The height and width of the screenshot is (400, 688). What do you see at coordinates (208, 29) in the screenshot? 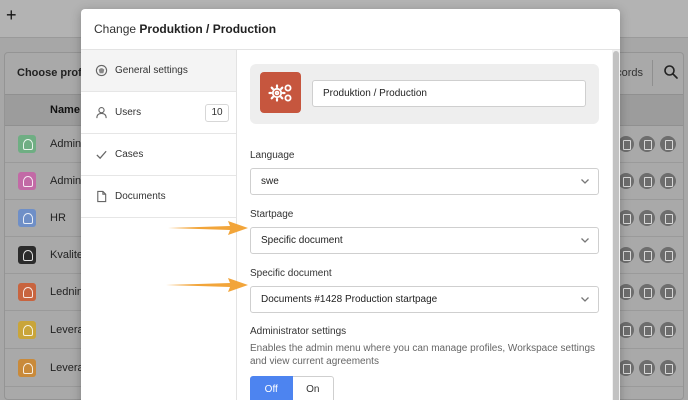
I see `dialog-title-profile: Produktion / Production` at bounding box center [208, 29].